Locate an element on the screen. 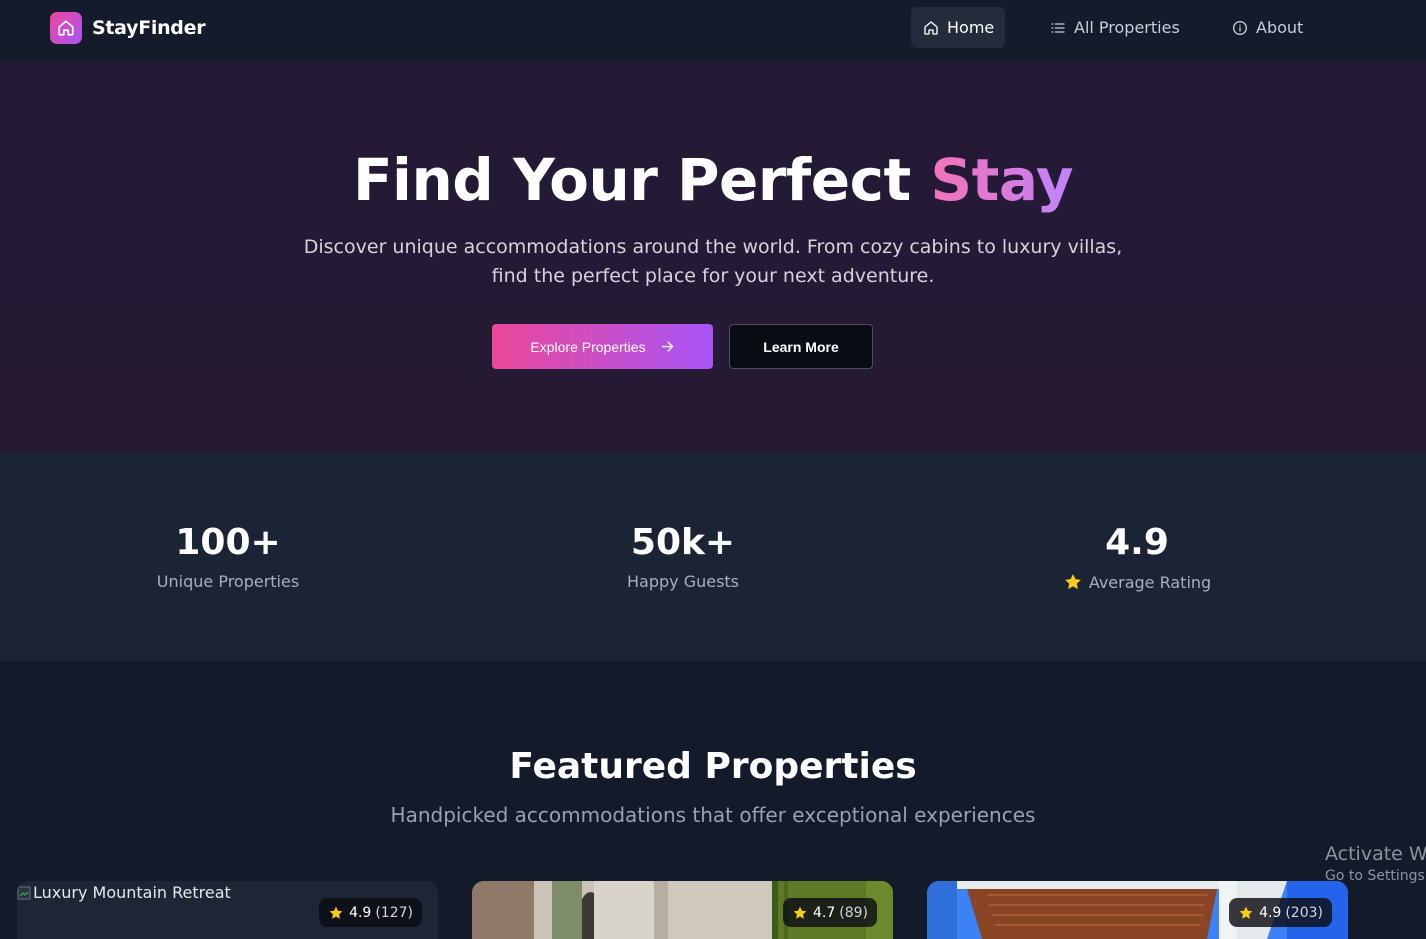 This screenshot has width=1426, height=939. stat-label: Unique Properties is located at coordinates (228, 581).